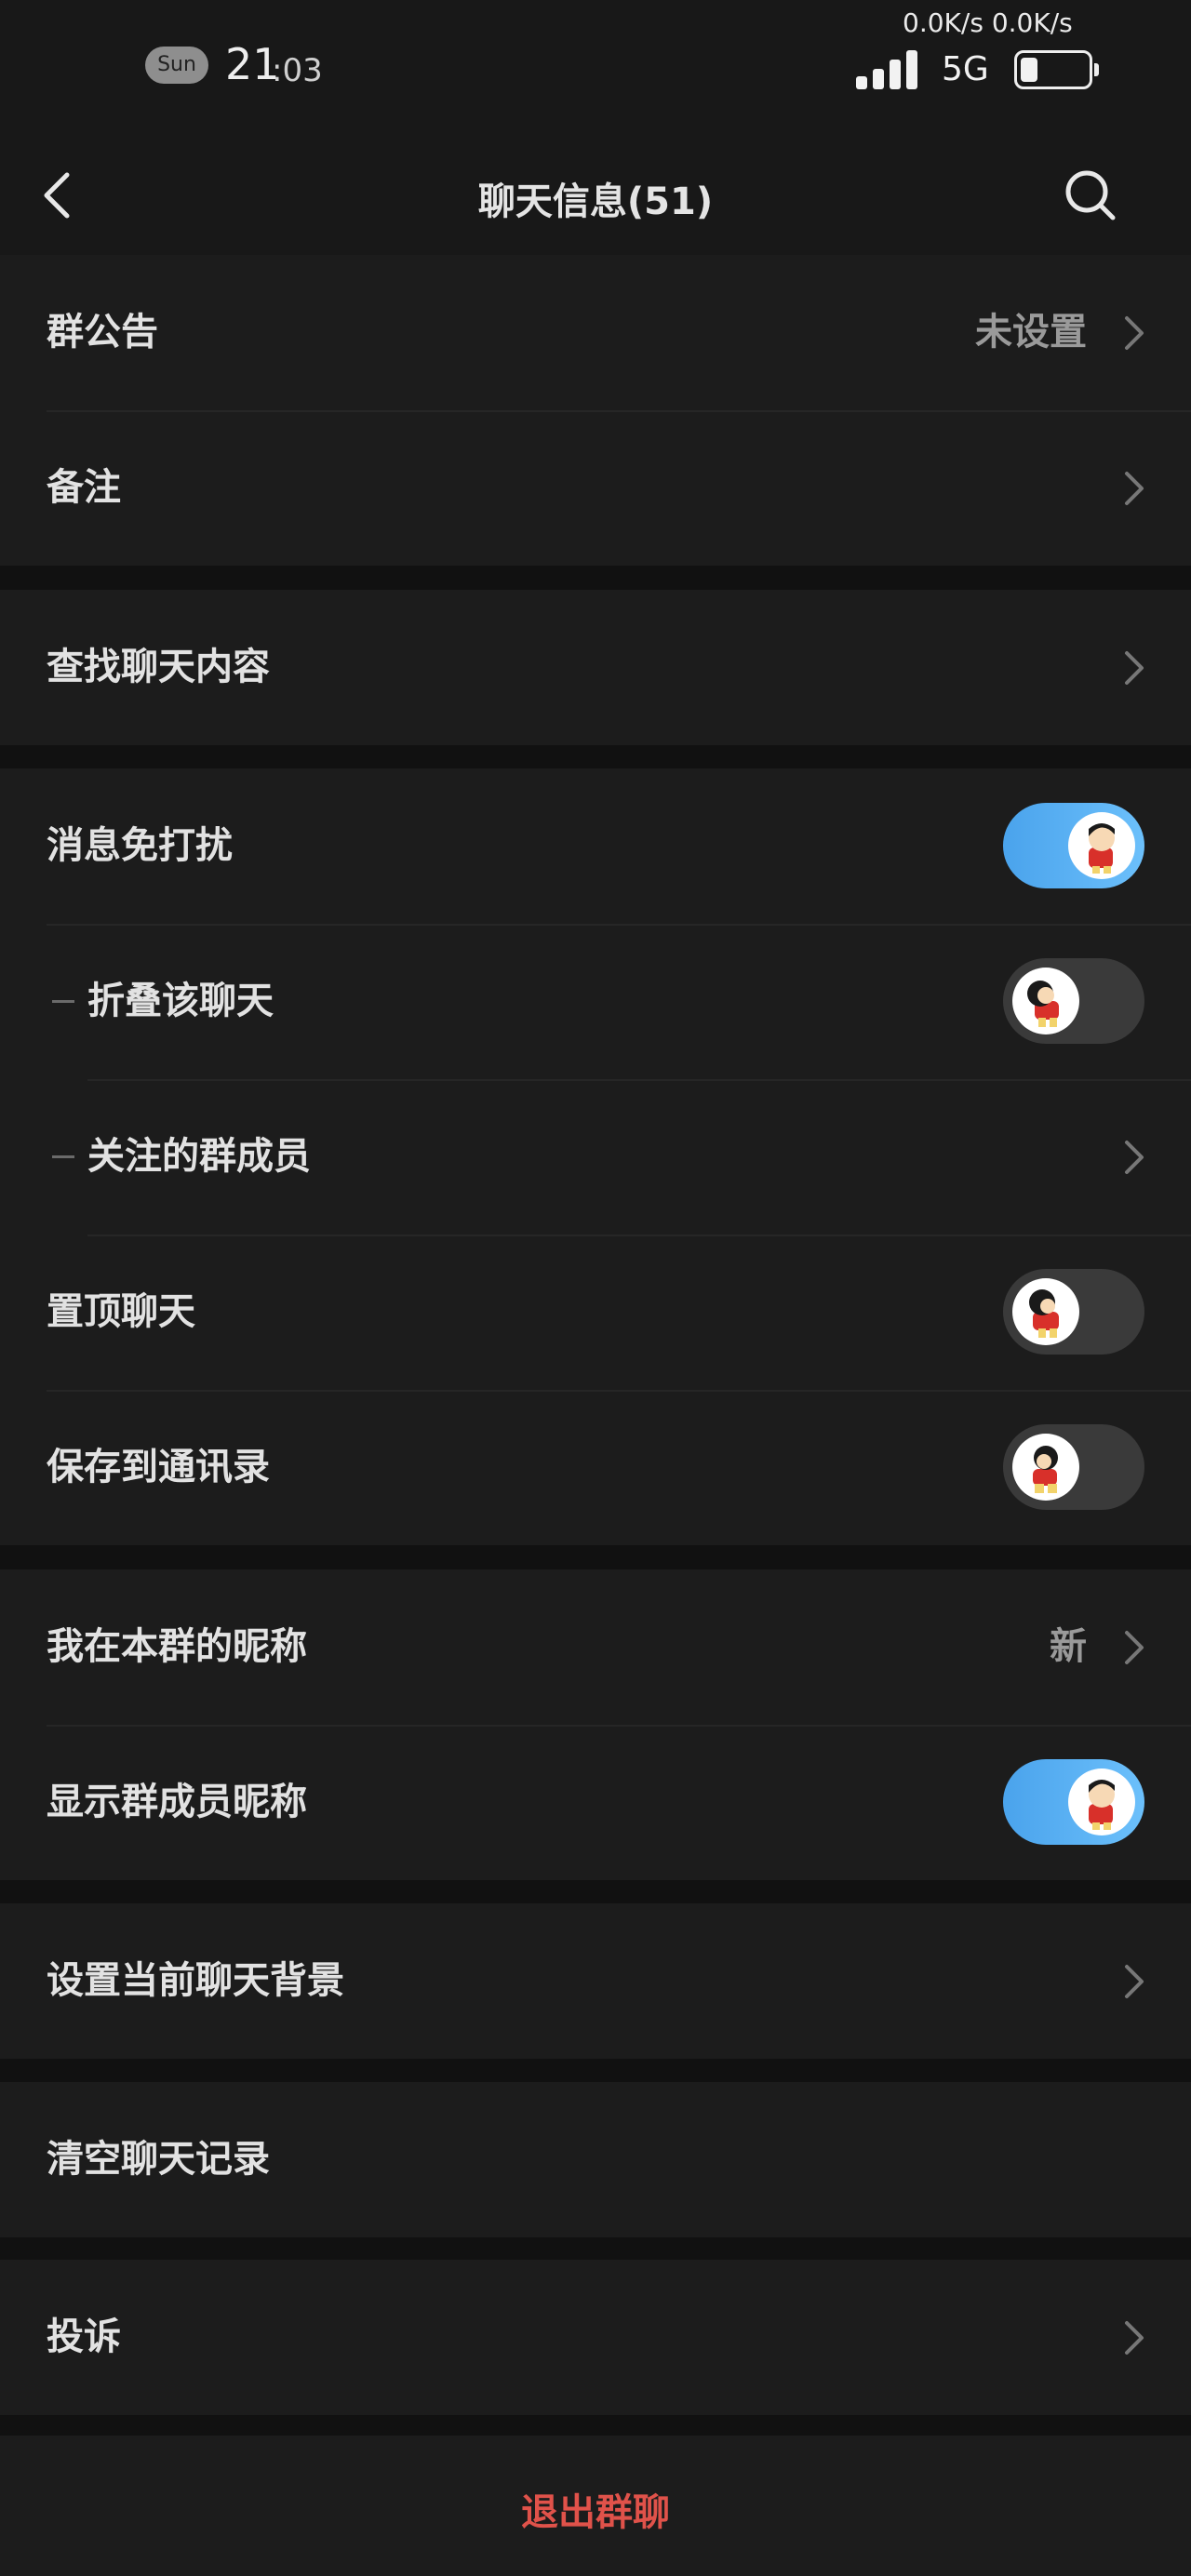 The height and width of the screenshot is (2576, 1191). What do you see at coordinates (177, 1802) in the screenshot?
I see `row-label: 显示群成员昵称` at bounding box center [177, 1802].